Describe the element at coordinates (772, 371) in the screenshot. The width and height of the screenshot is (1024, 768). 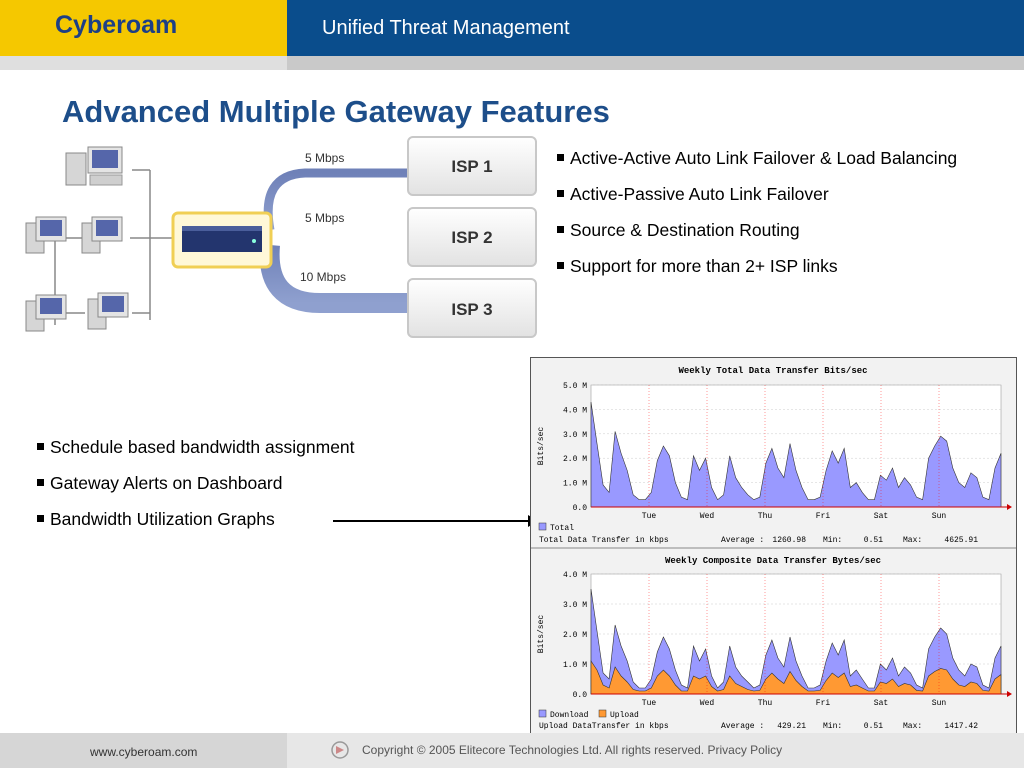
I see `chart-title: Weekly Total Data Transfer Bits/sec` at that location.